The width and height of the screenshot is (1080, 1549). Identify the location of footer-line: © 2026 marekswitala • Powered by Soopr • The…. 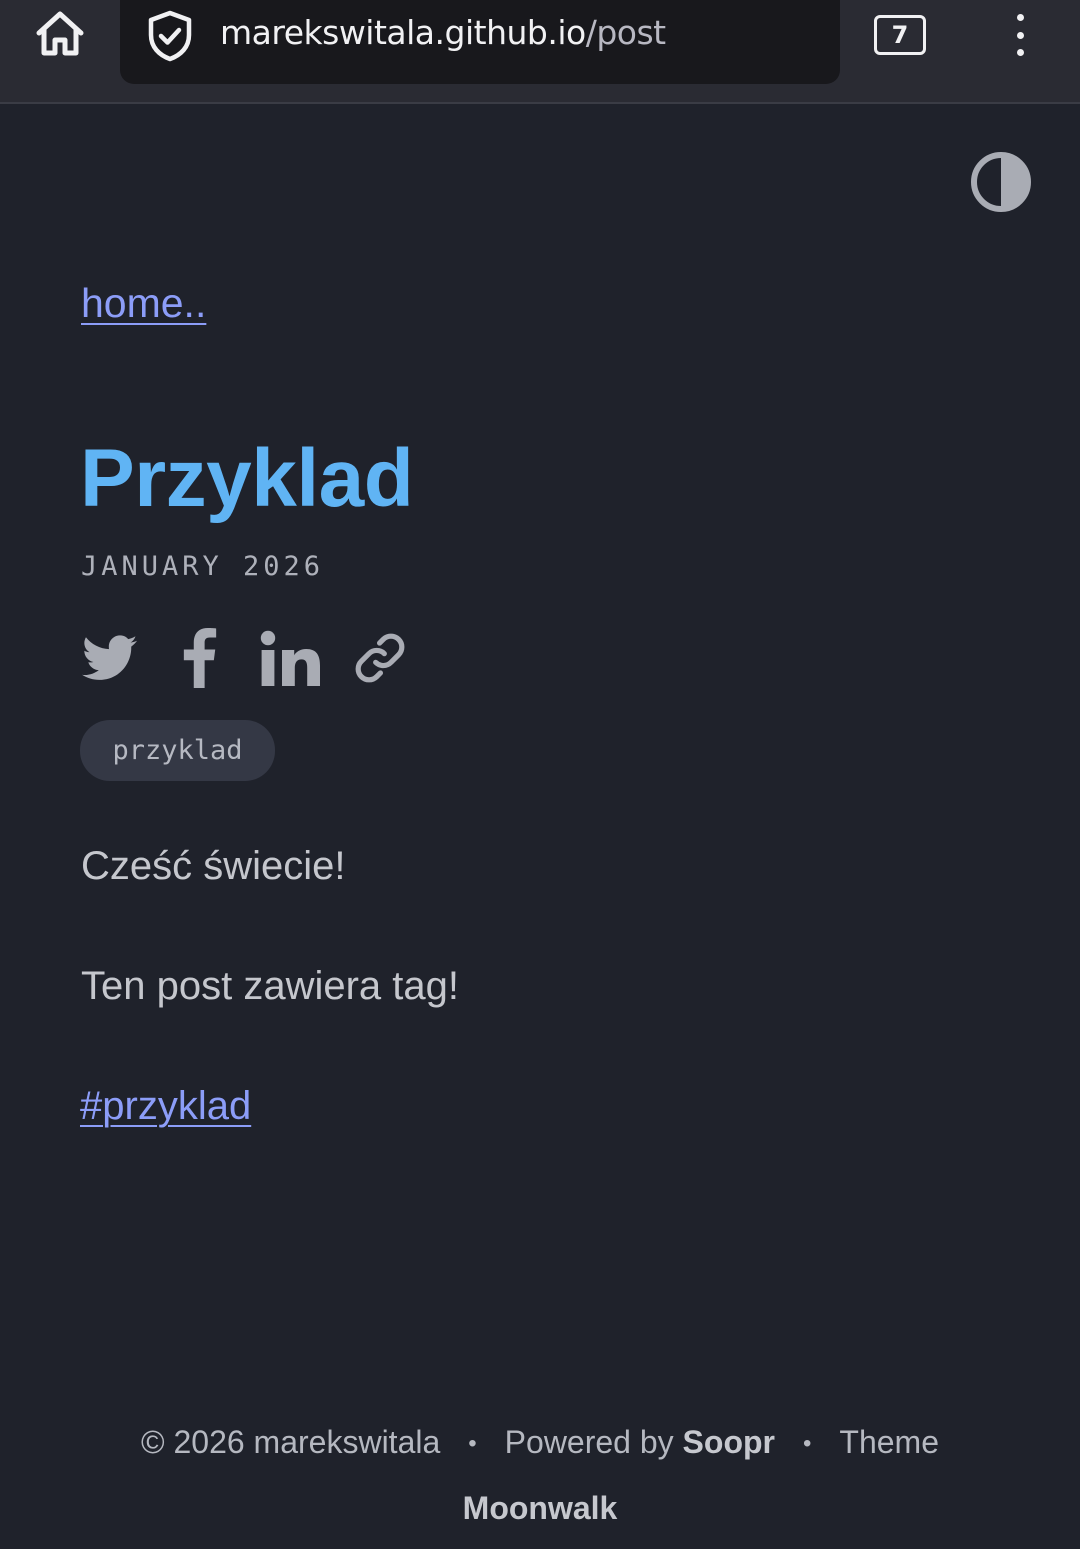
(540, 1443).